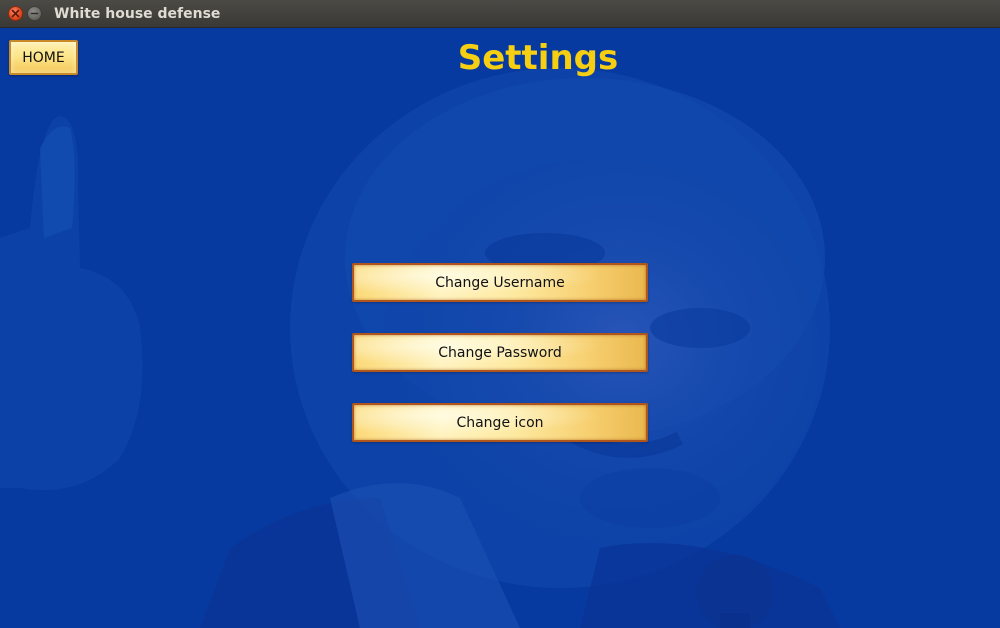  What do you see at coordinates (500, 14) in the screenshot?
I see `title-bar: White house defense` at bounding box center [500, 14].